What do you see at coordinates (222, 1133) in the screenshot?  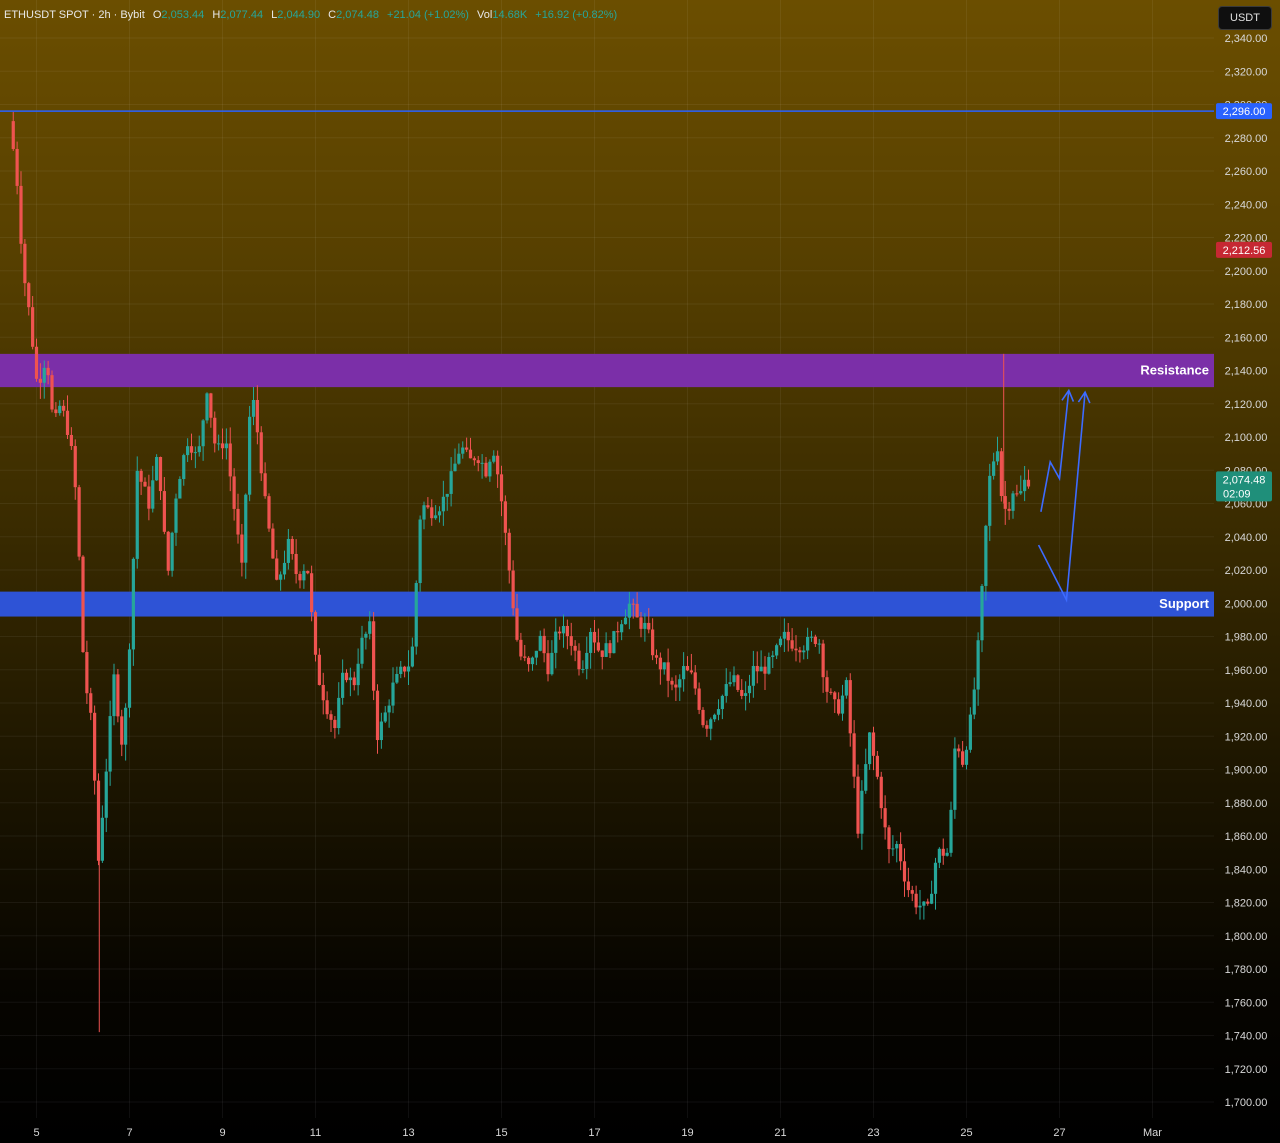 I see `time-tick-label: 9` at bounding box center [222, 1133].